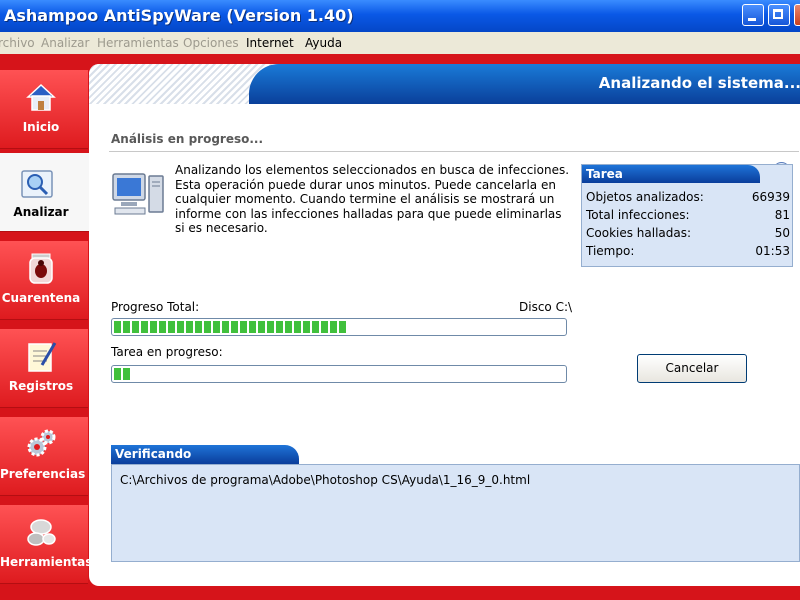 The width and height of the screenshot is (800, 600). What do you see at coordinates (639, 233) in the screenshot?
I see `tarea-label: Cookies halladas:` at bounding box center [639, 233].